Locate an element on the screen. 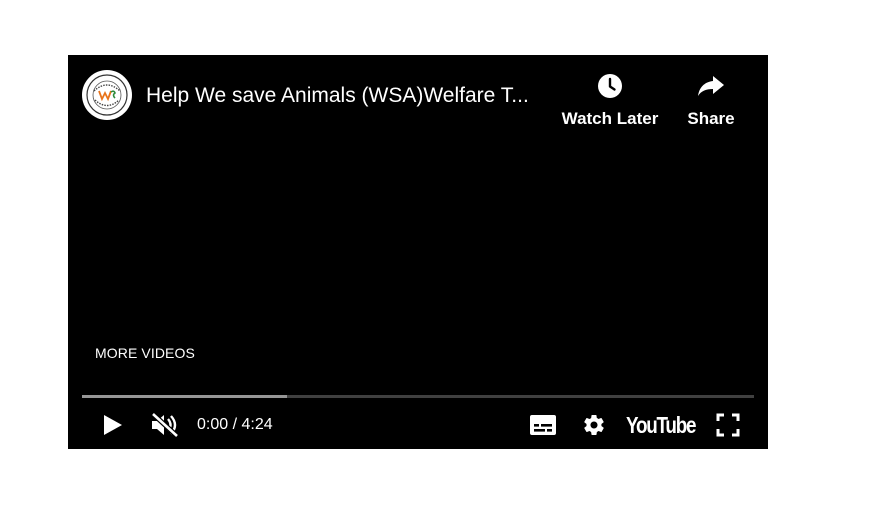  play-icon is located at coordinates (113, 425).